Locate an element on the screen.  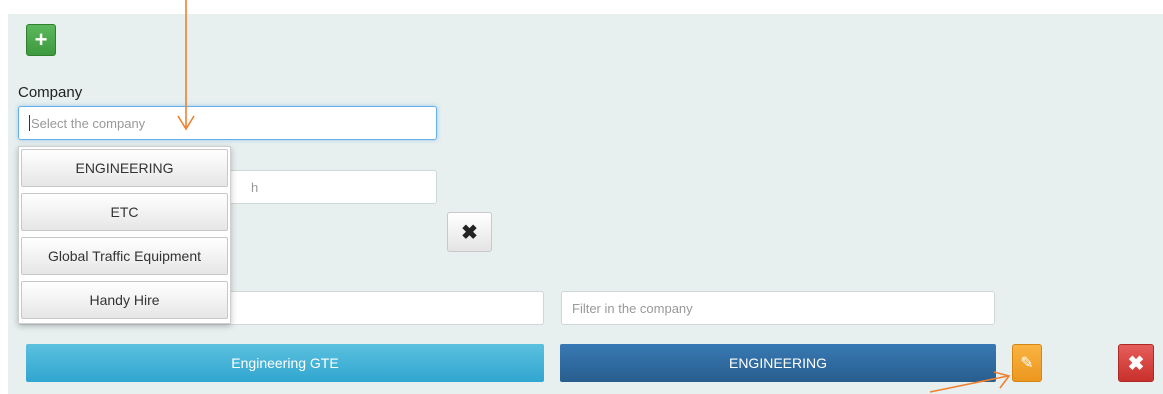
row-company-button: ENGINEERING is located at coordinates (778, 363).